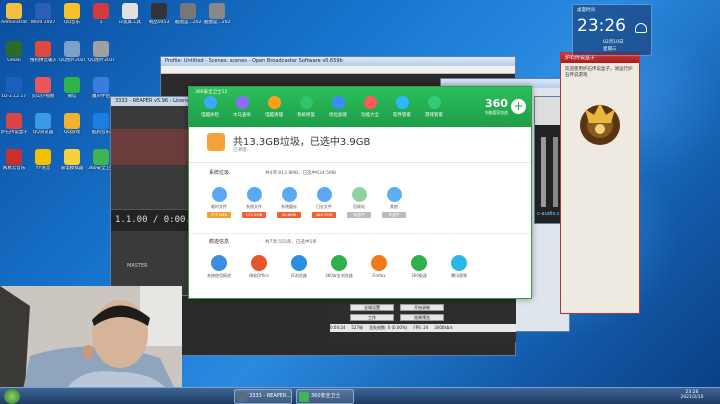 This screenshot has height=404, width=720. I want to click on weather-cloud-icon, so click(641, 28).